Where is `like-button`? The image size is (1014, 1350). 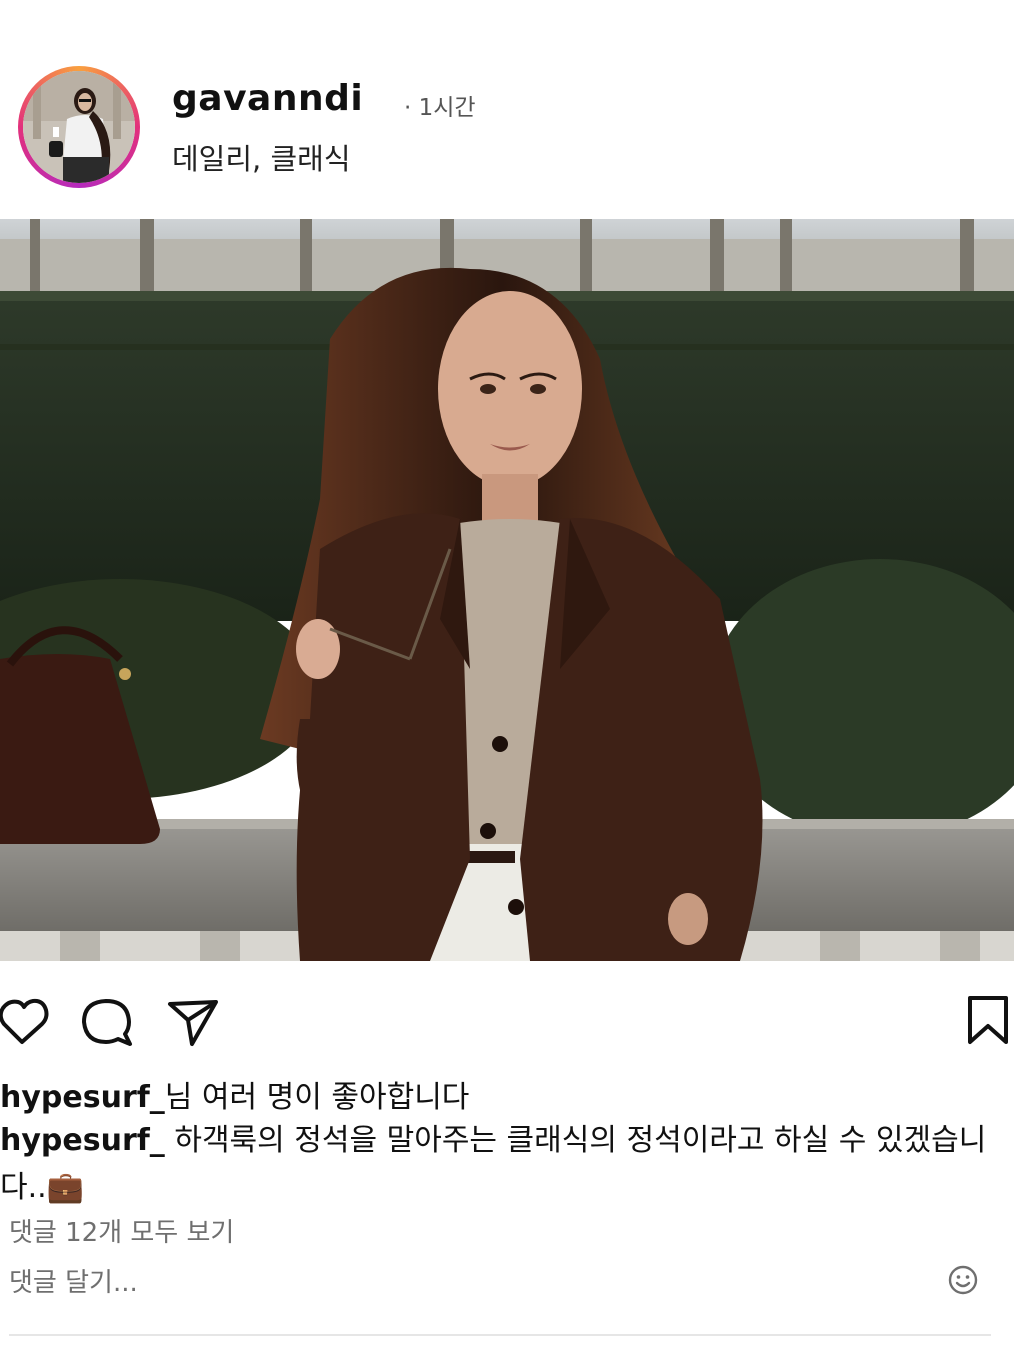
like-button is located at coordinates (28, 1020).